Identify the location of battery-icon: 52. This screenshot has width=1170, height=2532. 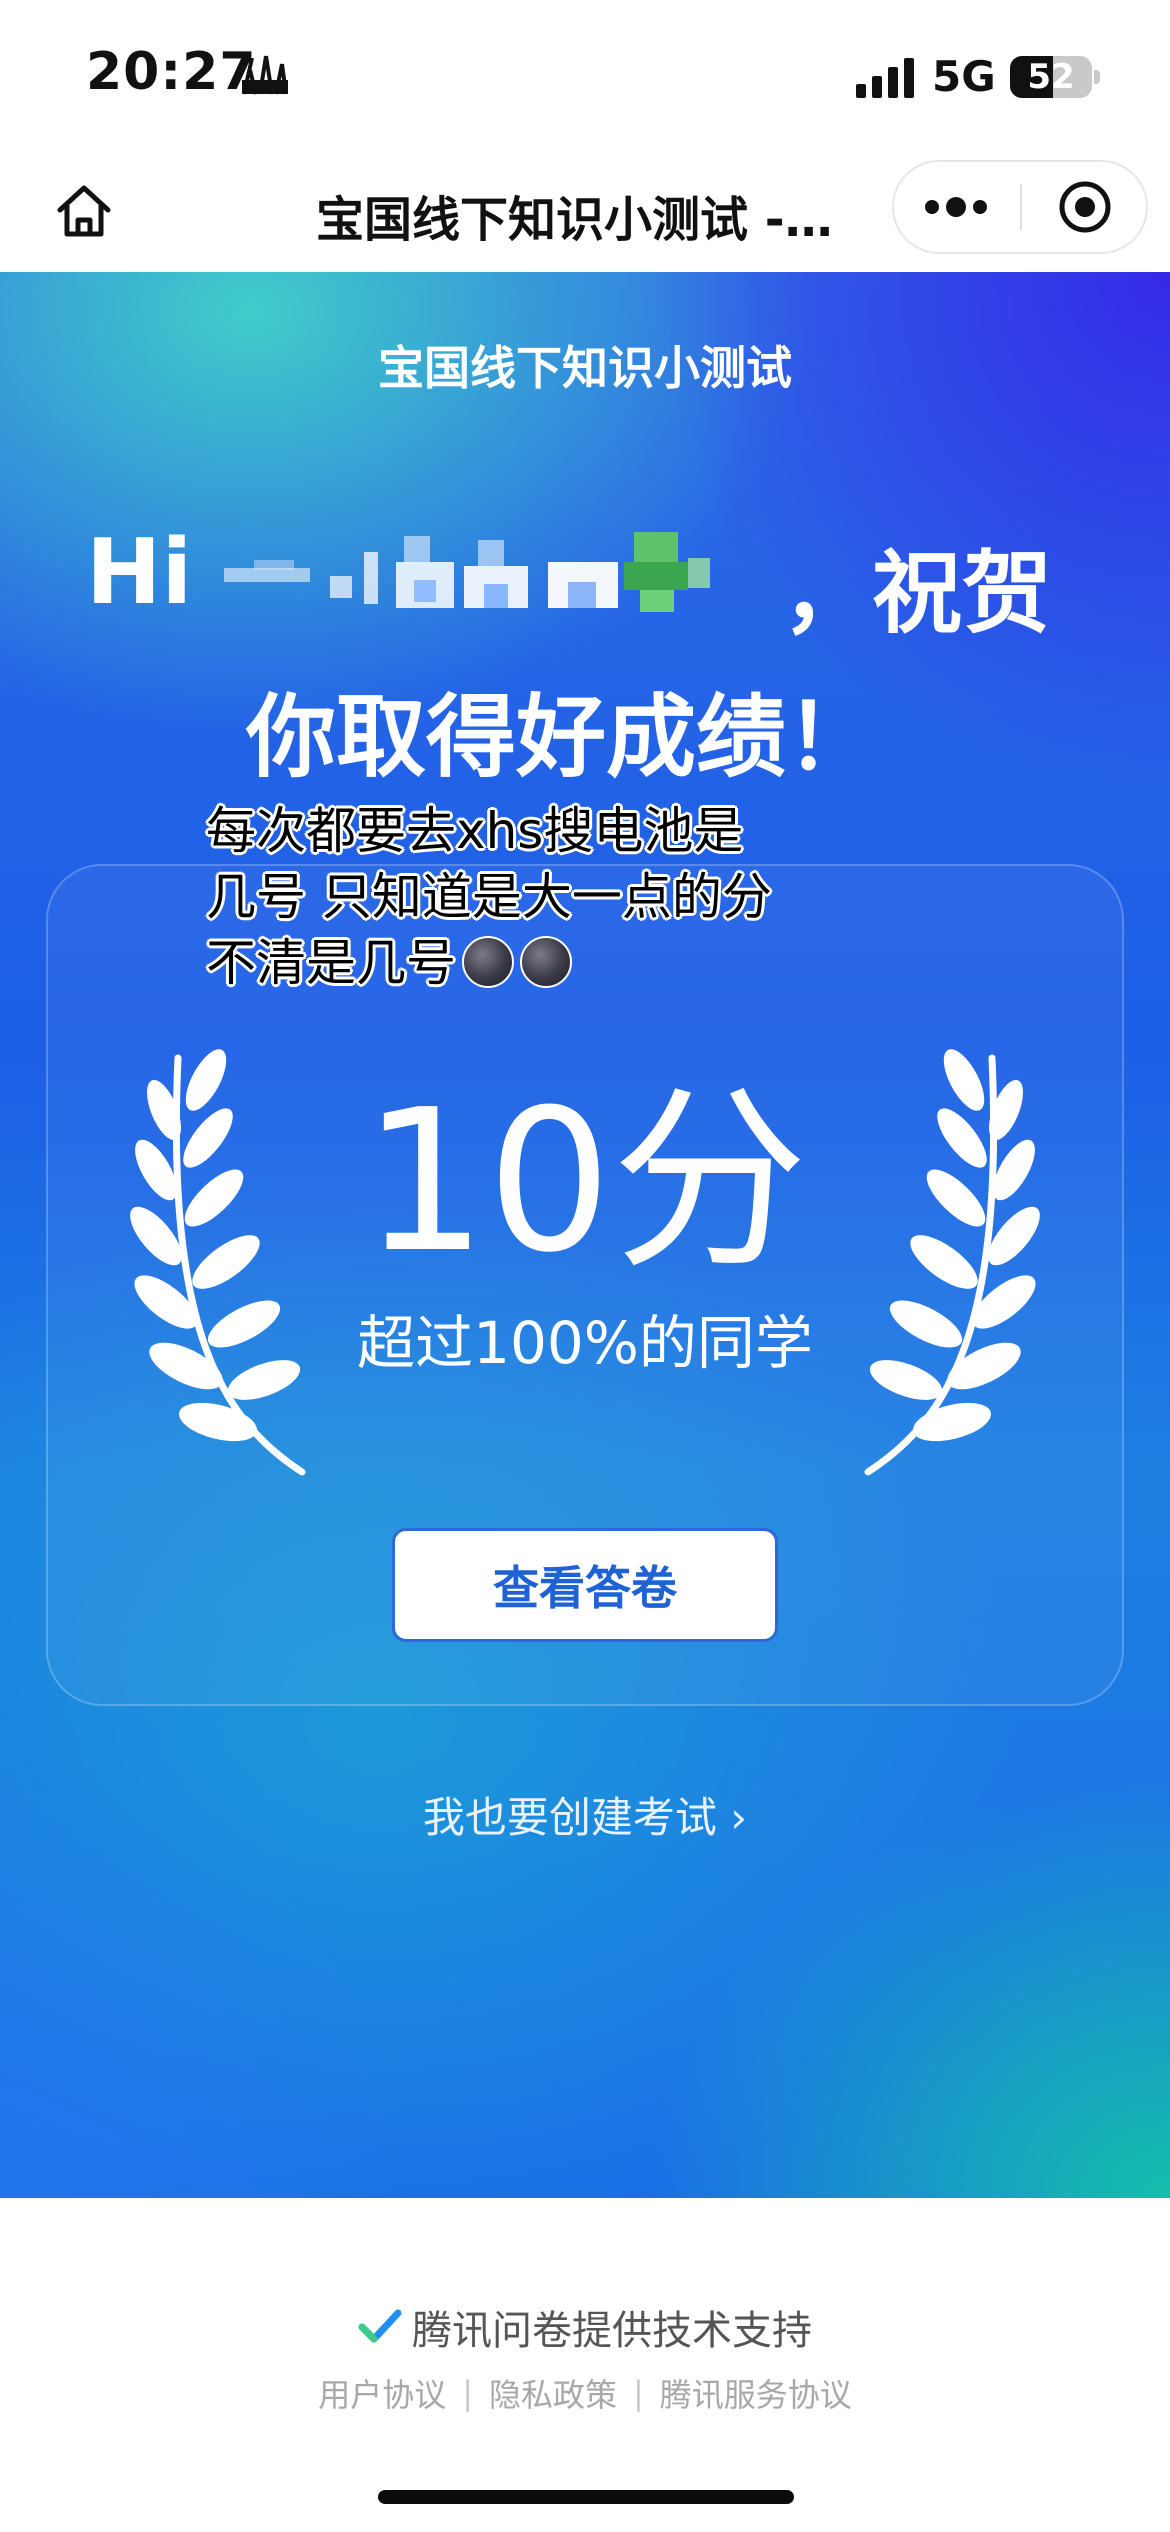
(1051, 77).